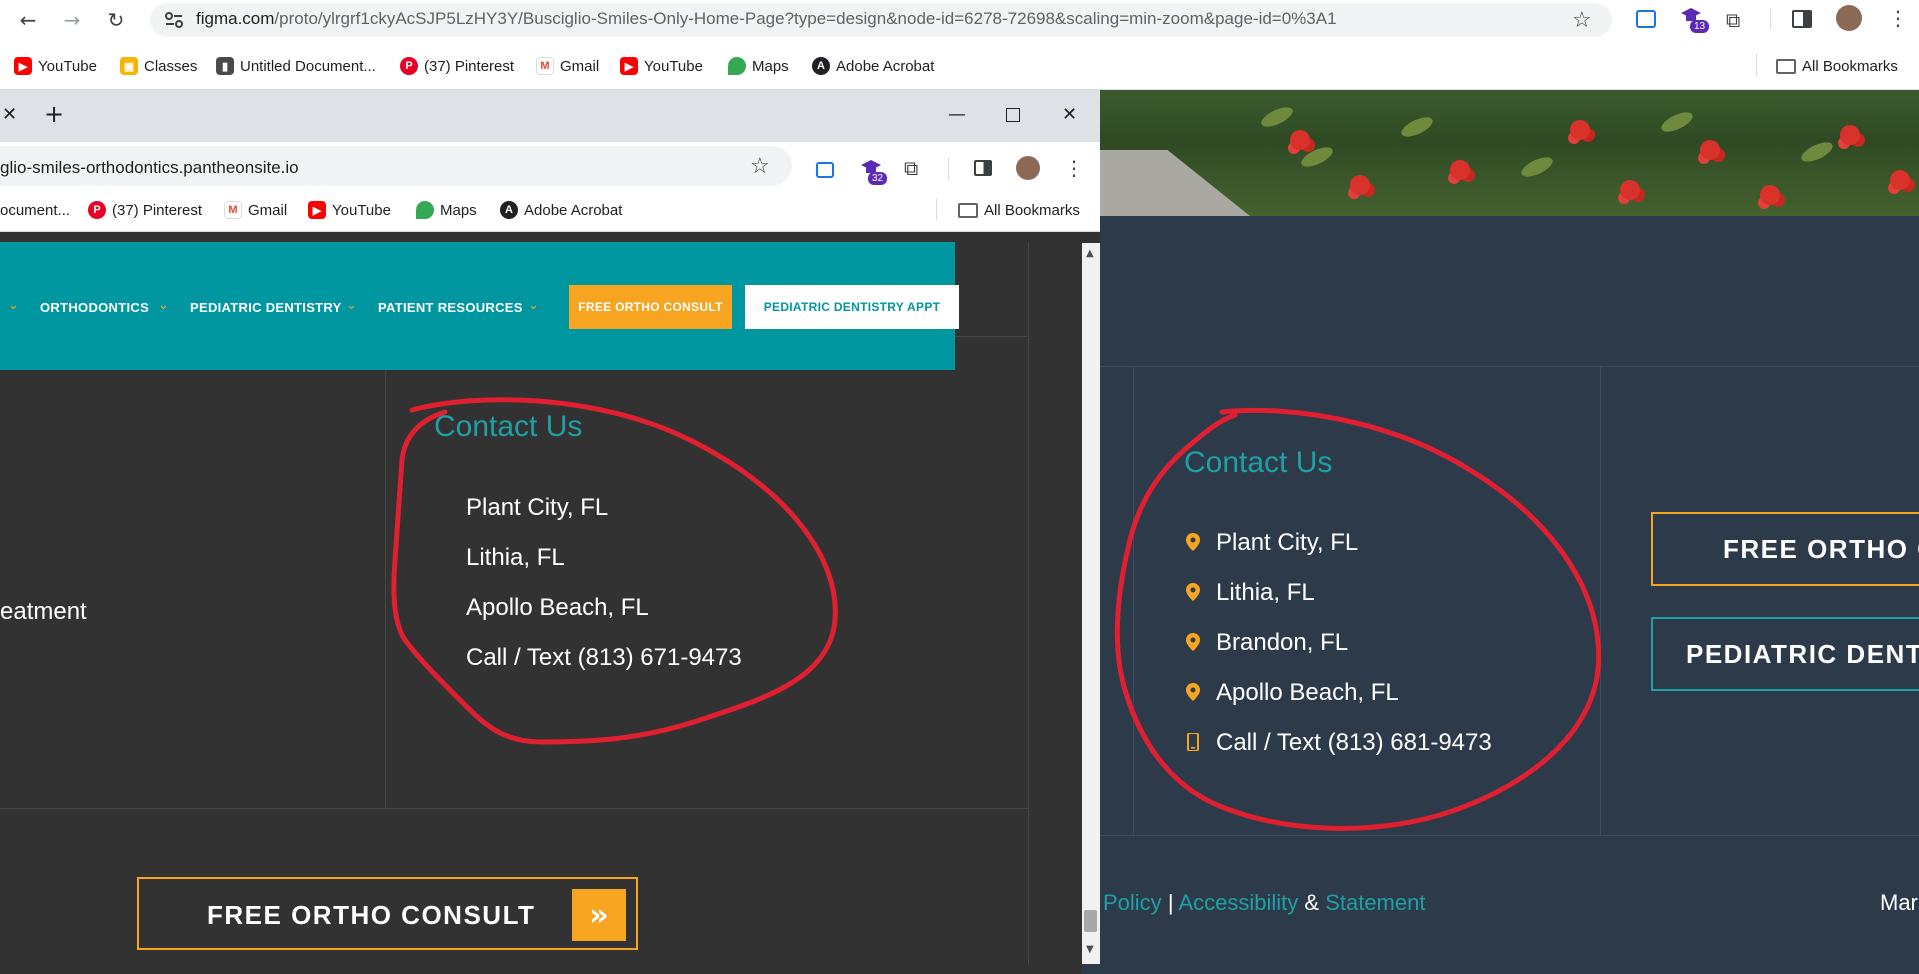  I want to click on site-contact-item: Lithia, FL, so click(515, 557).